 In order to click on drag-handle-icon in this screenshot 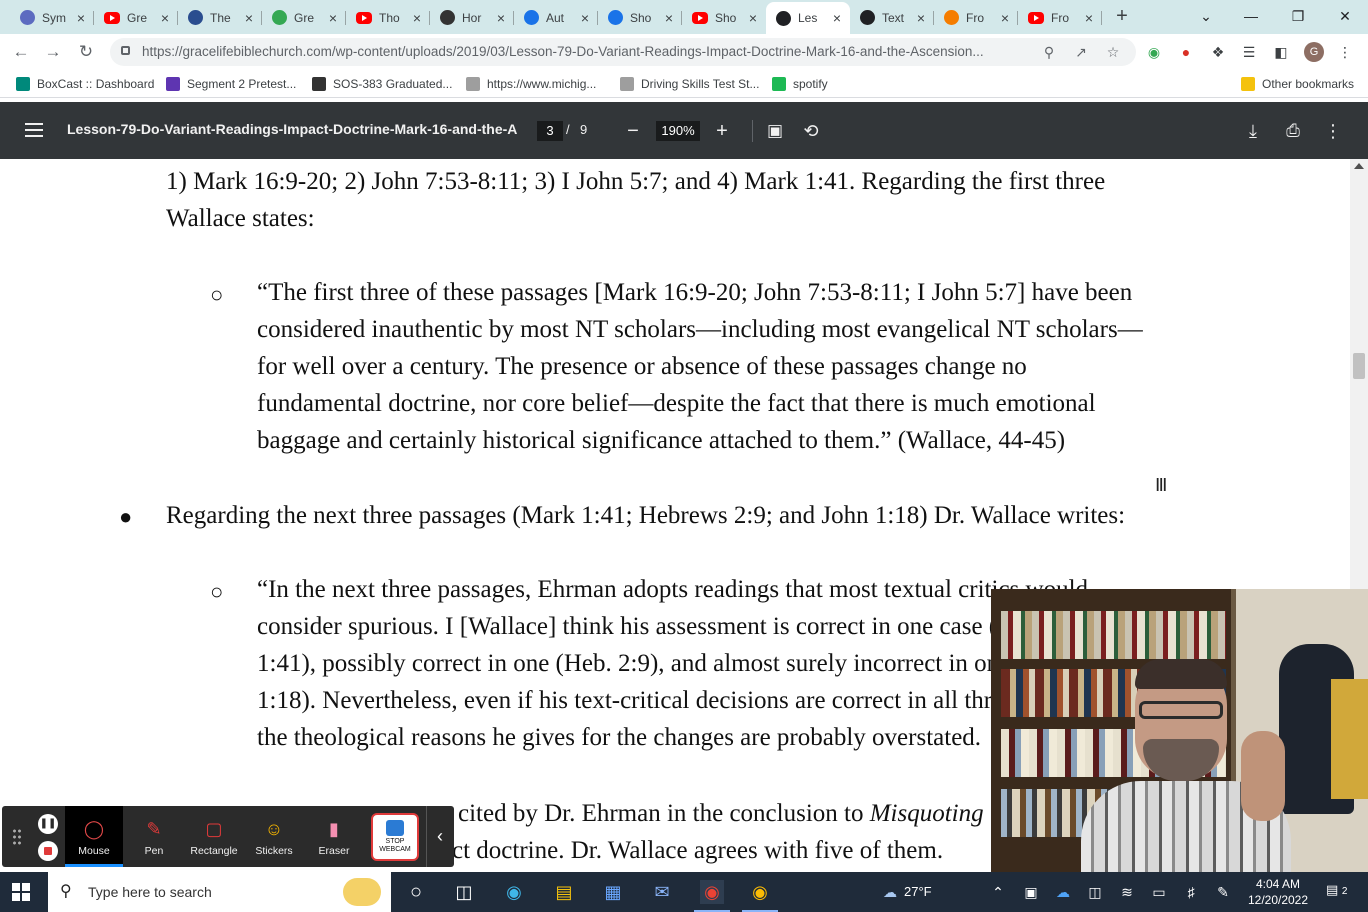, I will do `click(17, 837)`.